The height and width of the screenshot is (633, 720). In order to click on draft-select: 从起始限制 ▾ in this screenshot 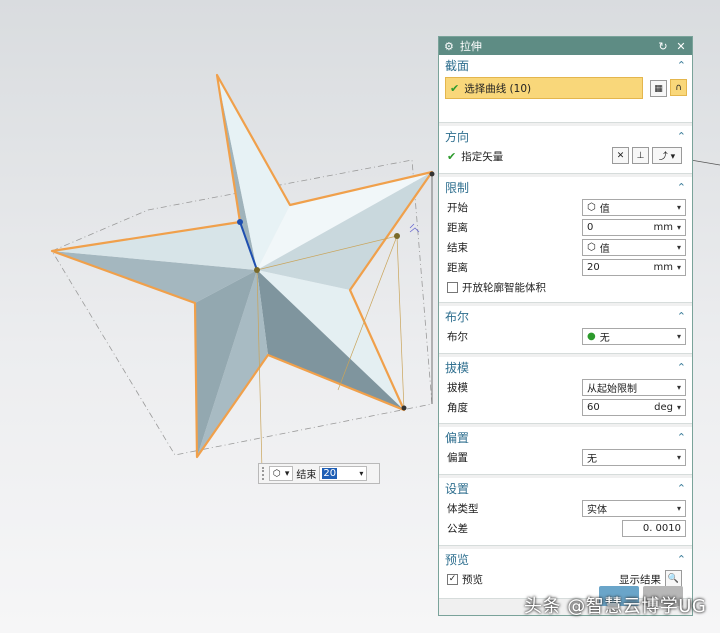, I will do `click(634, 387)`.